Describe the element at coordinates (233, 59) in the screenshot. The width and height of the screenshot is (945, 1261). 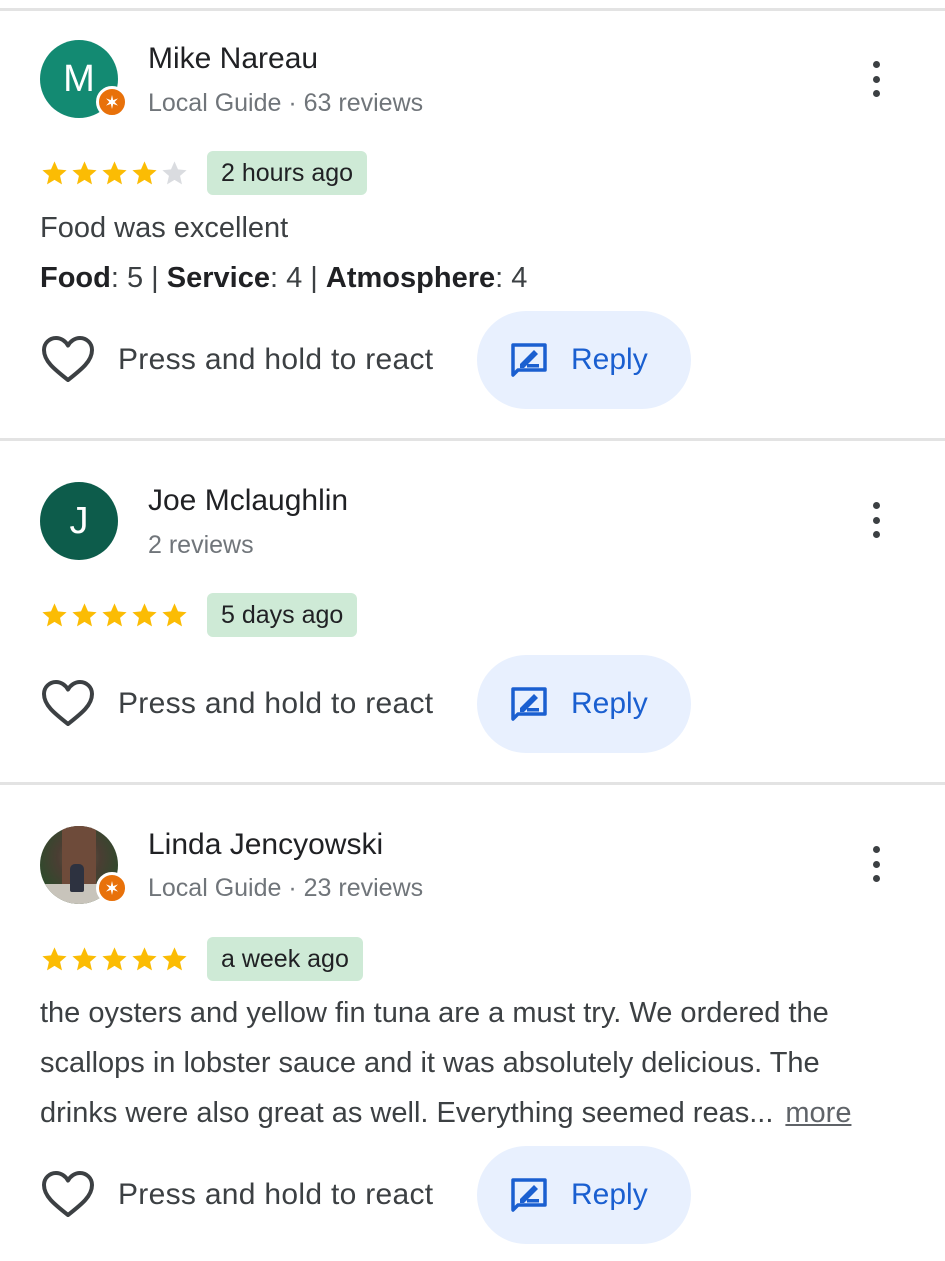
I see `reviewer-name: Mike Nareau` at that location.